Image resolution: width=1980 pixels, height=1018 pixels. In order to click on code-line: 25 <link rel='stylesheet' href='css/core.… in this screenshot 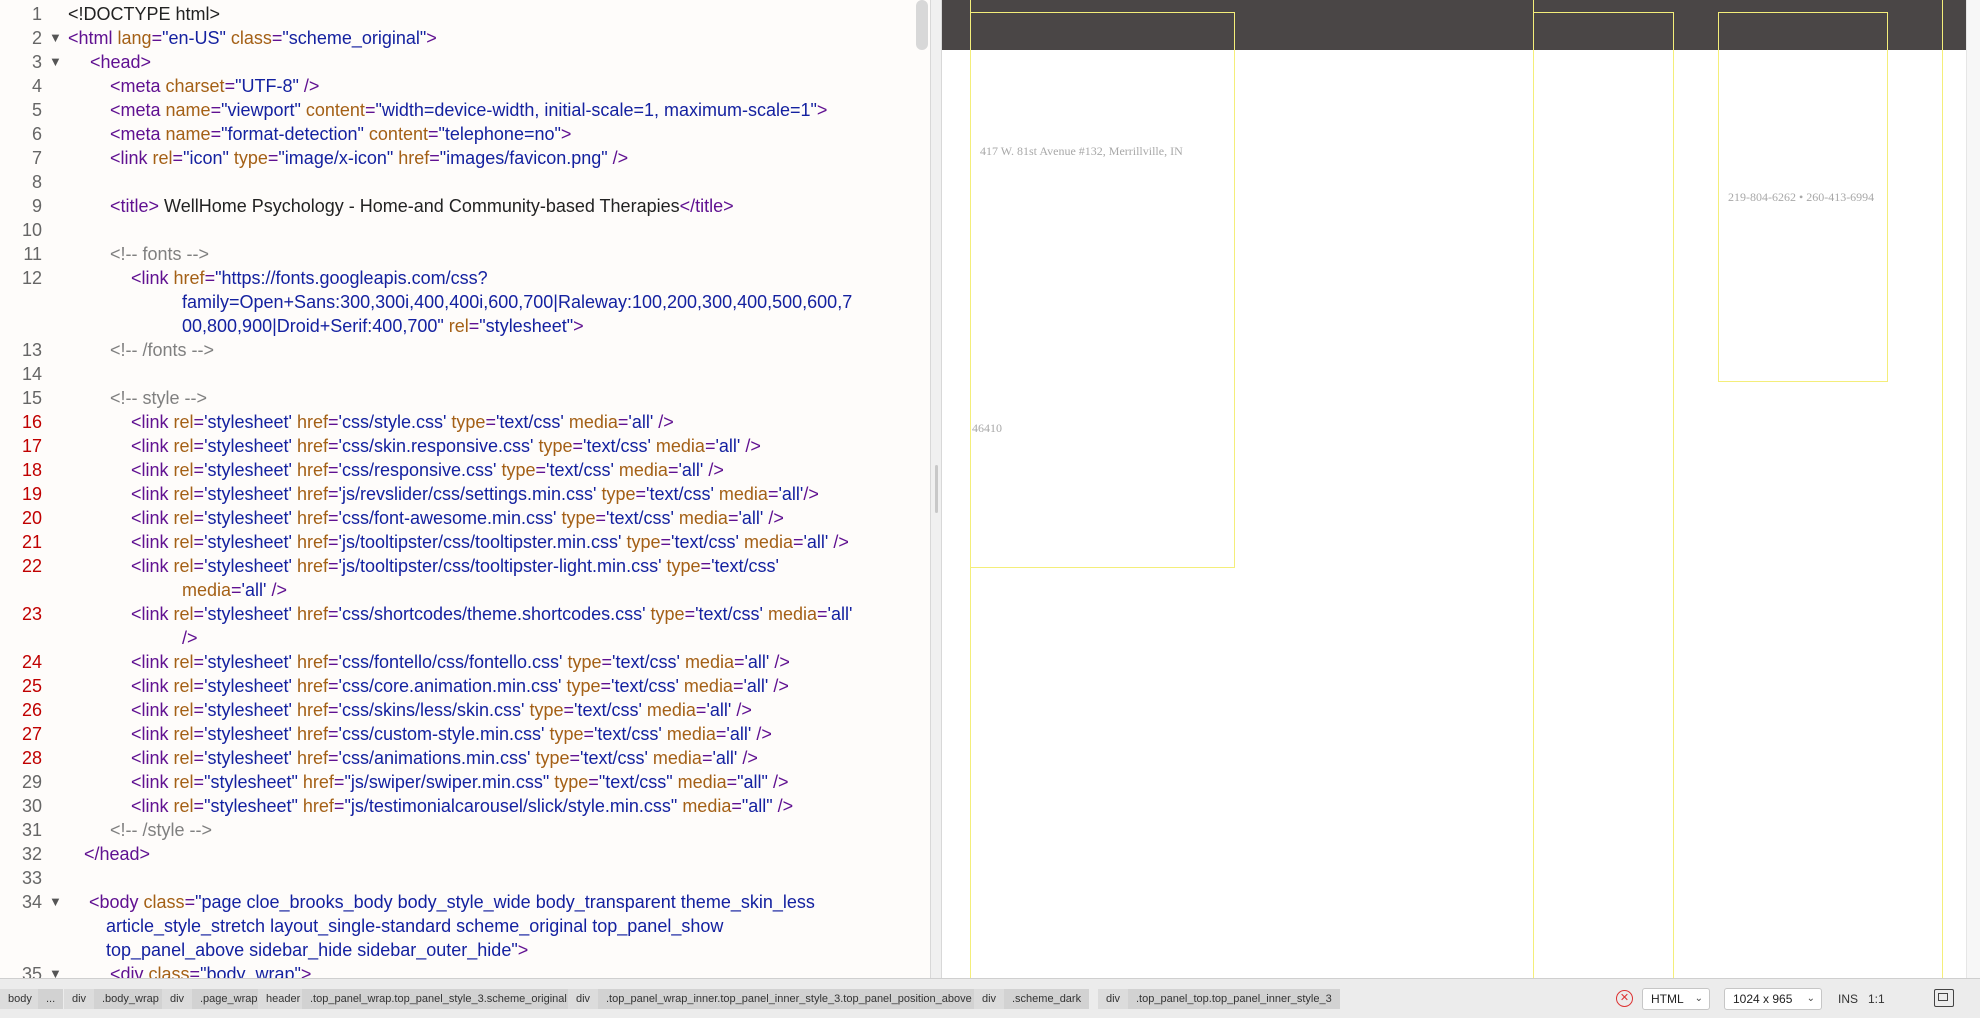, I will do `click(465, 686)`.